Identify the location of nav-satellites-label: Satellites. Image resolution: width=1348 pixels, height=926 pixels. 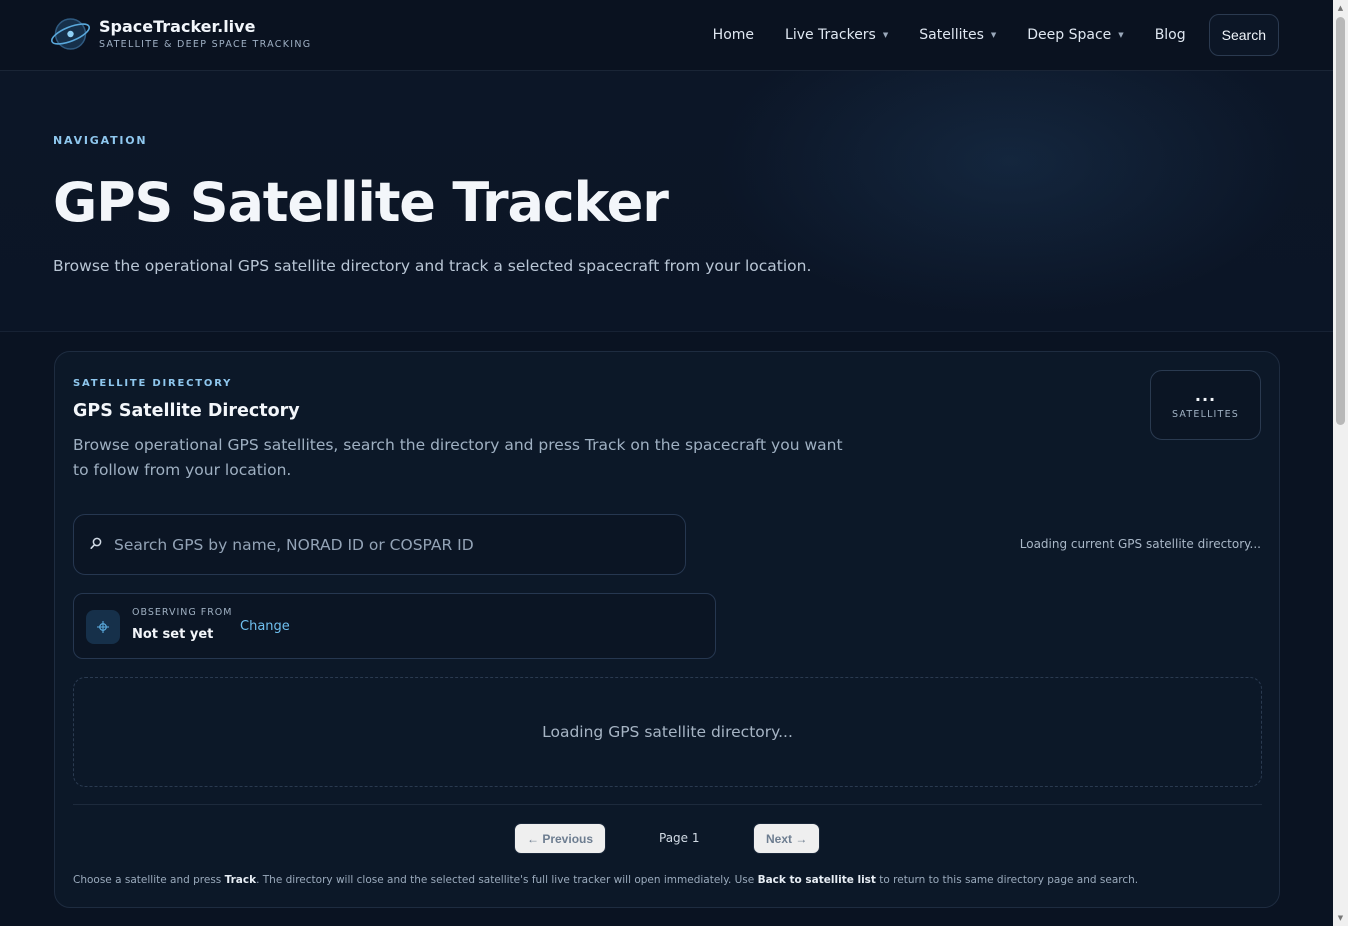
(951, 35).